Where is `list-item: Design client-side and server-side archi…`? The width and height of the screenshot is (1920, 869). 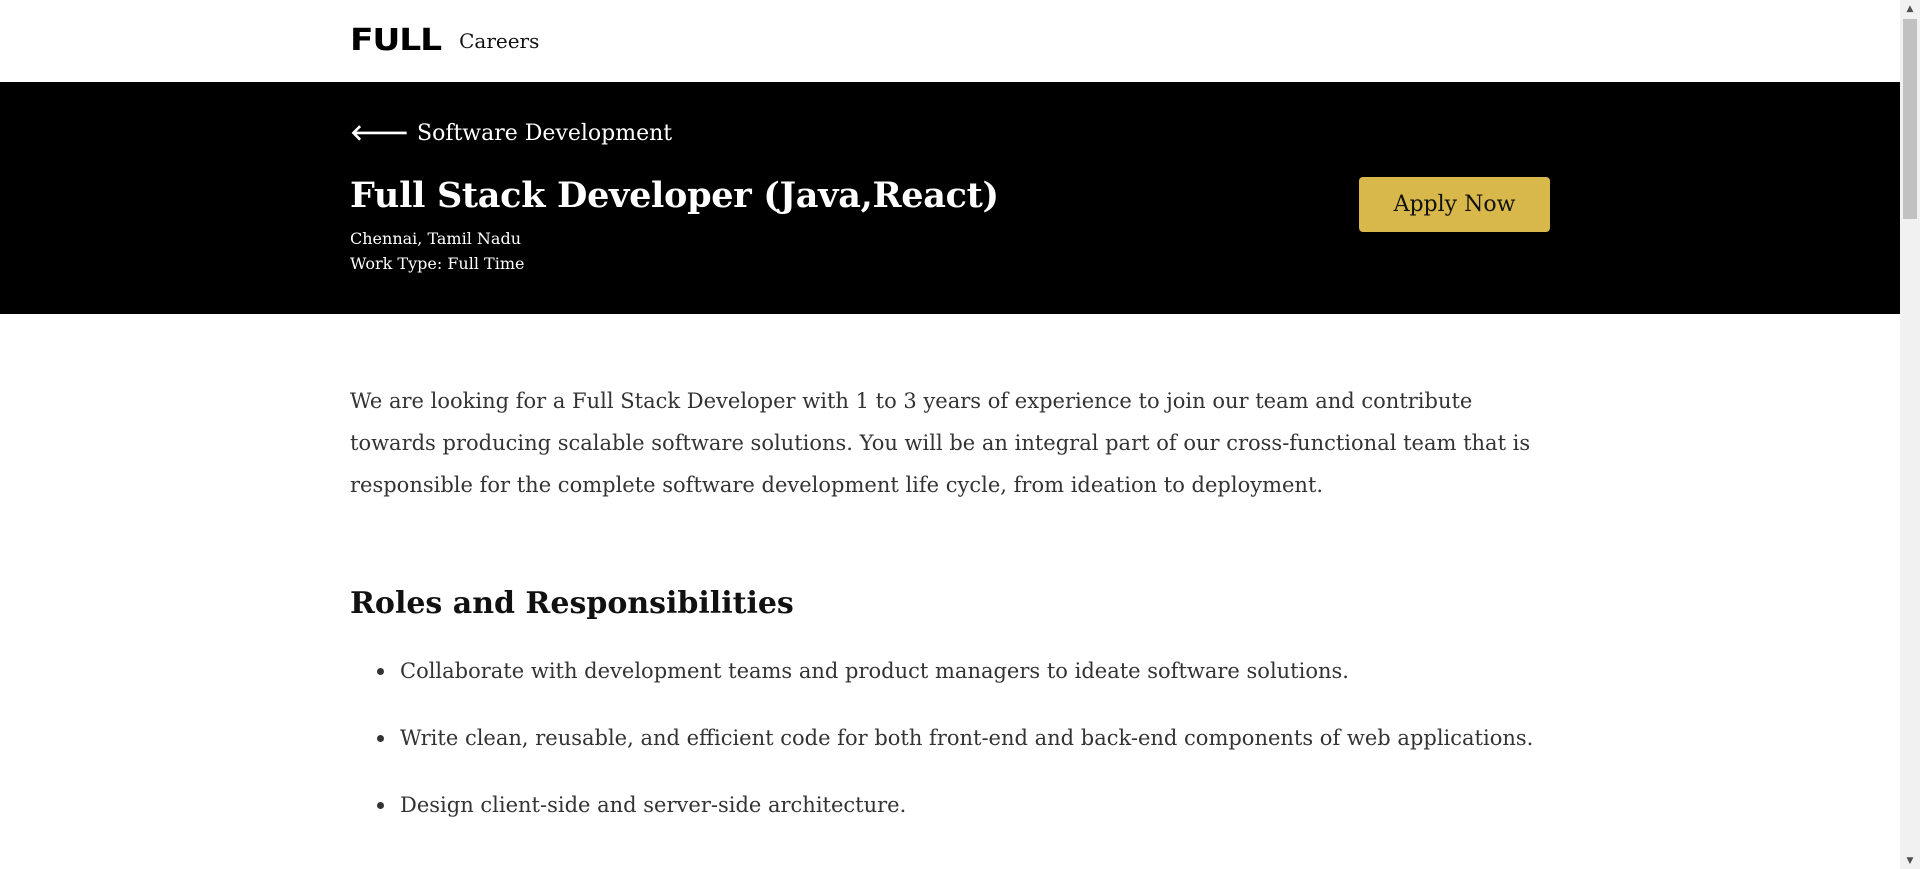
list-item: Design client-side and server-side archi… is located at coordinates (963, 805).